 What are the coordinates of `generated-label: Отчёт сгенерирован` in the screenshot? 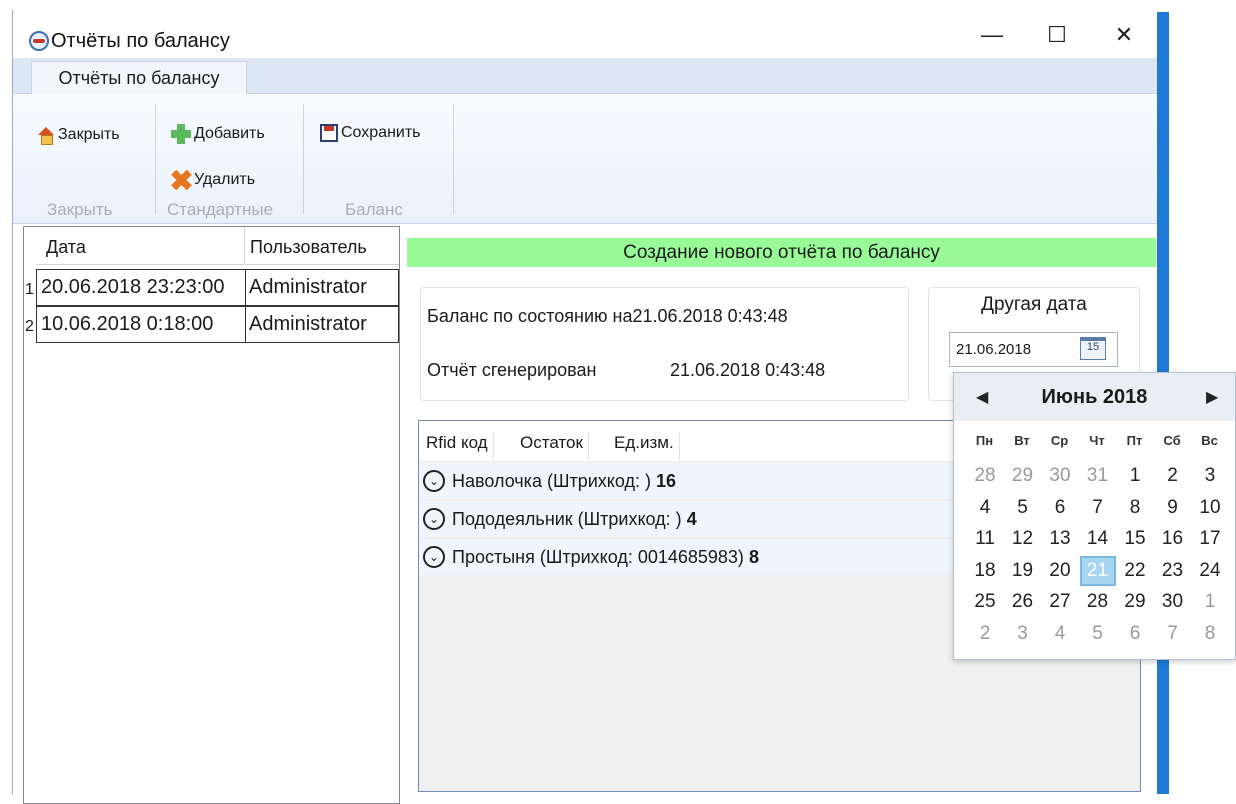 It's located at (512, 370).